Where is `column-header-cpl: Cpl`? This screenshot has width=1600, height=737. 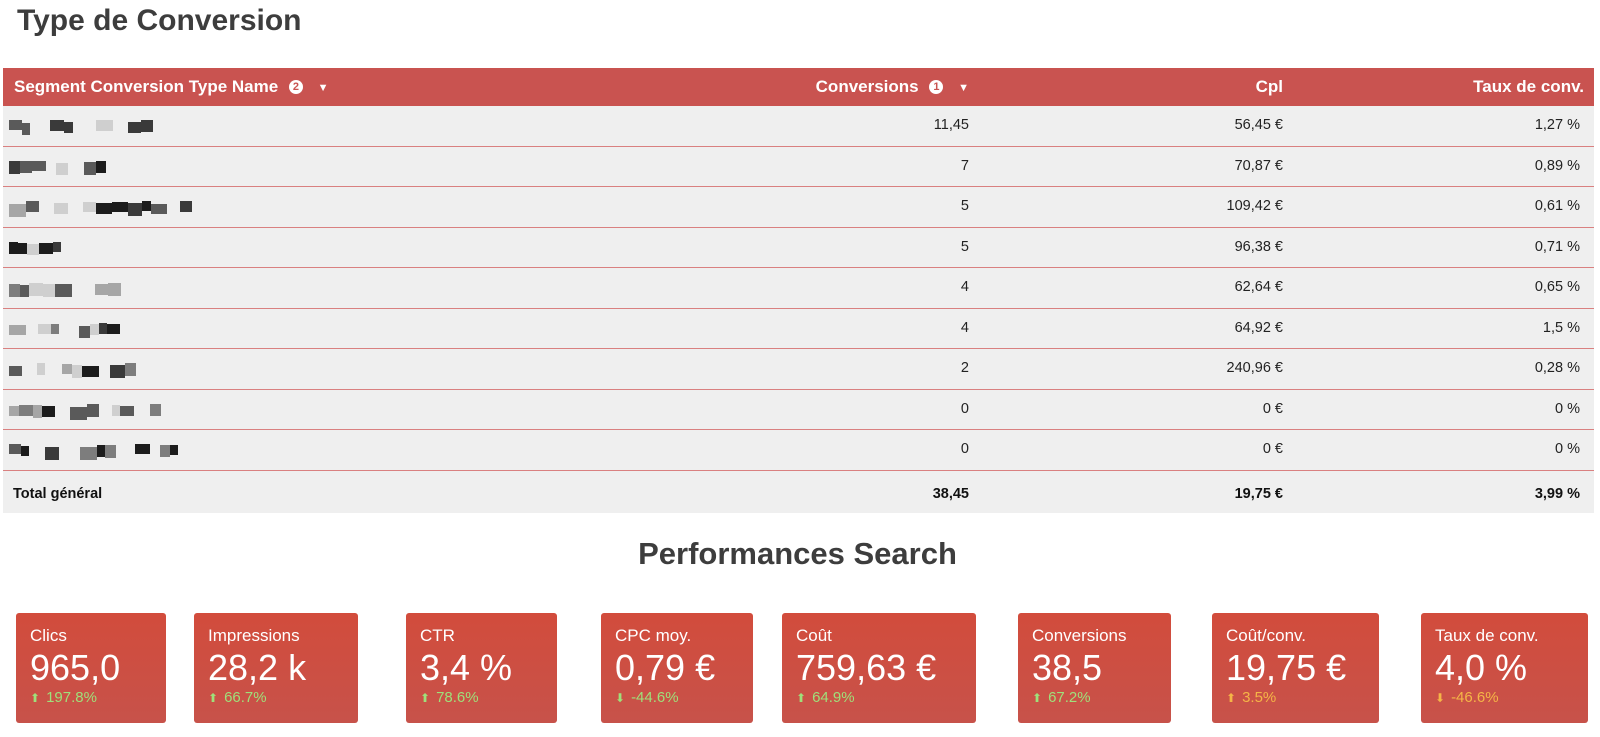 column-header-cpl: Cpl is located at coordinates (1269, 87).